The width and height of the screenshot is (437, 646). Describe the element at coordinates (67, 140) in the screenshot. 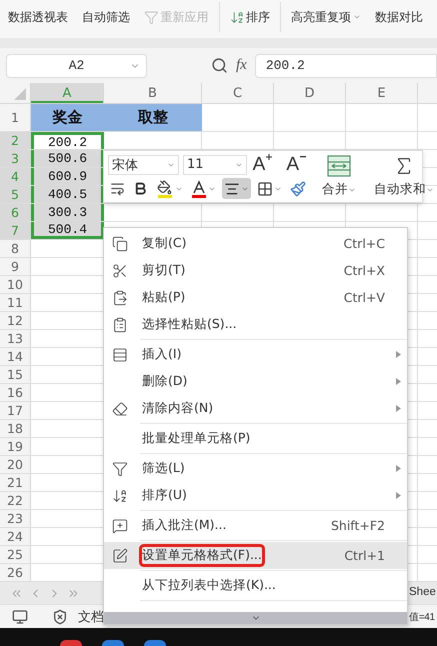

I see `table-cell: 200.2` at that location.